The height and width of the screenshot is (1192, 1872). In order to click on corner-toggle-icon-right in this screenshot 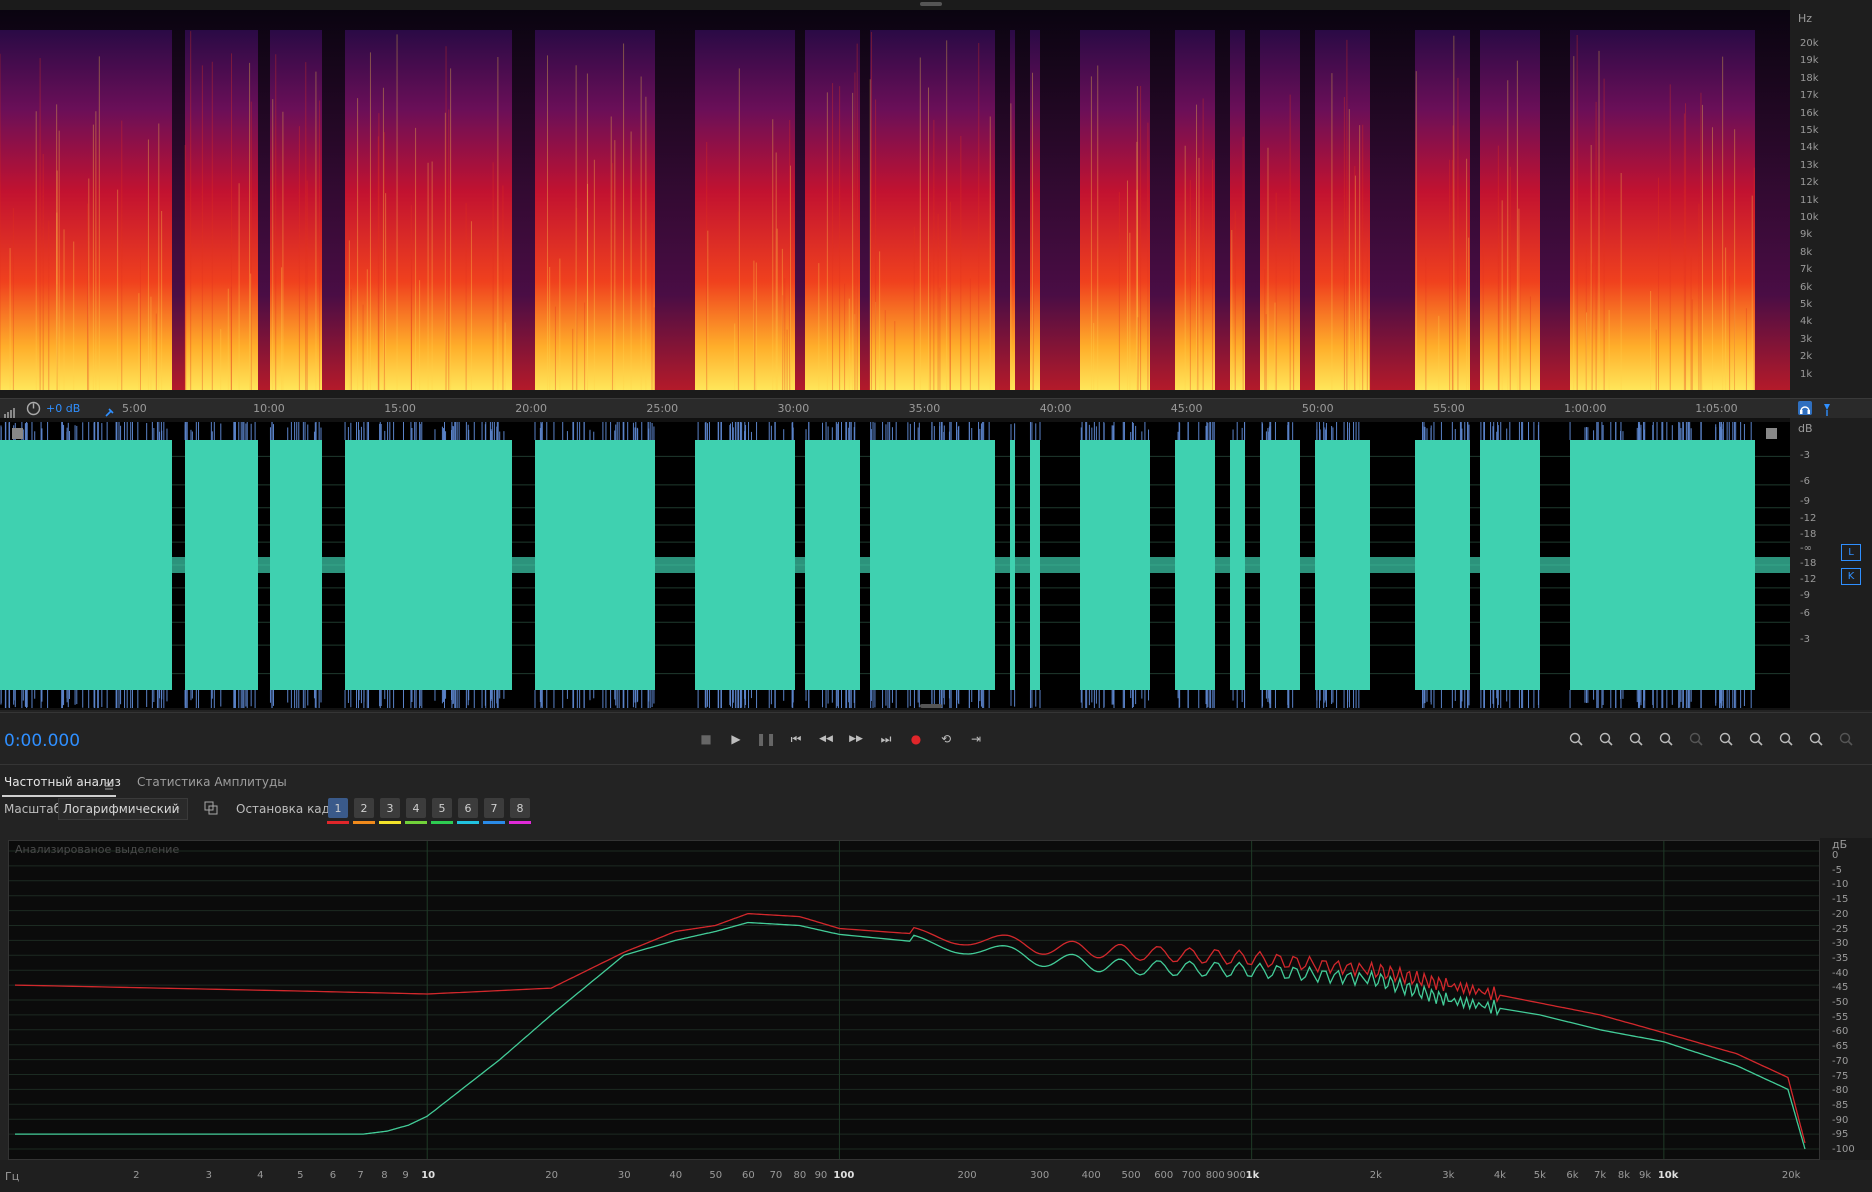, I will do `click(1771, 433)`.